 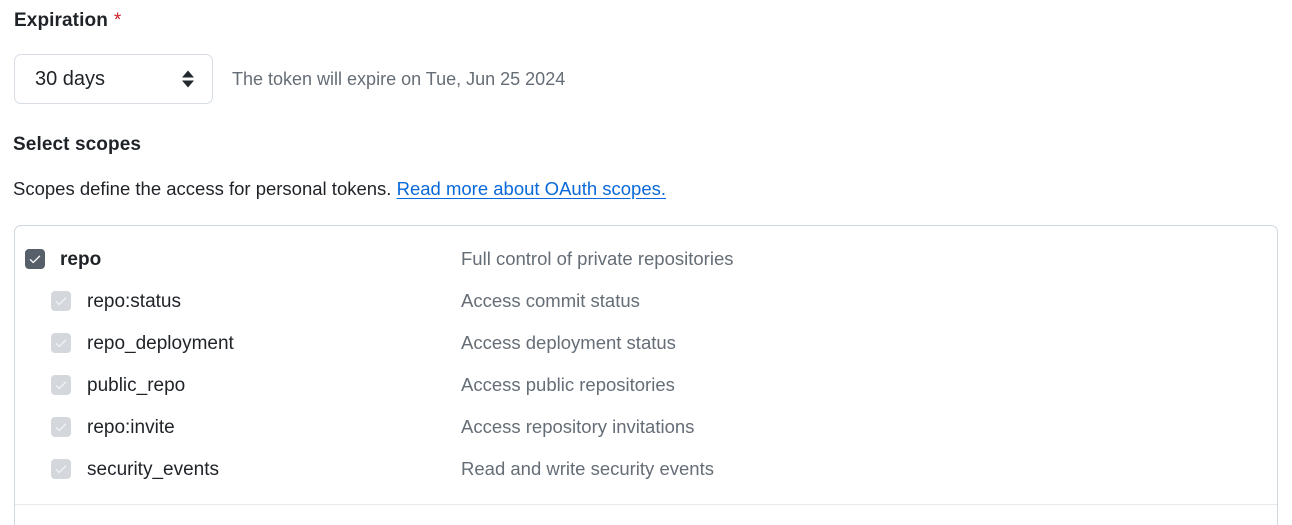 What do you see at coordinates (61, 427) in the screenshot?
I see `checkbox-repo-invite` at bounding box center [61, 427].